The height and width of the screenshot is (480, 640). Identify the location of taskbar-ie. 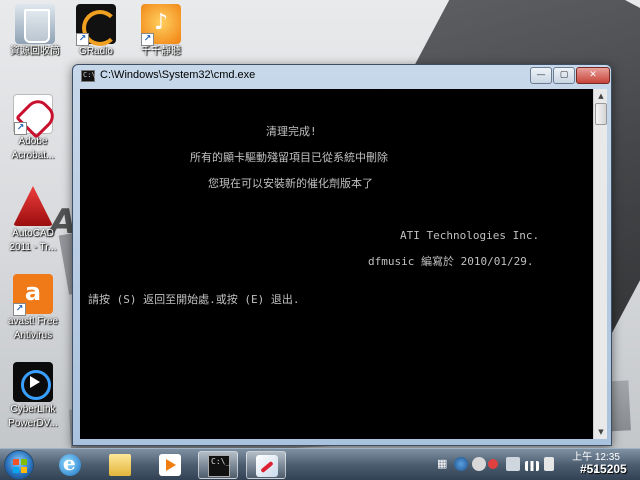
(70, 465).